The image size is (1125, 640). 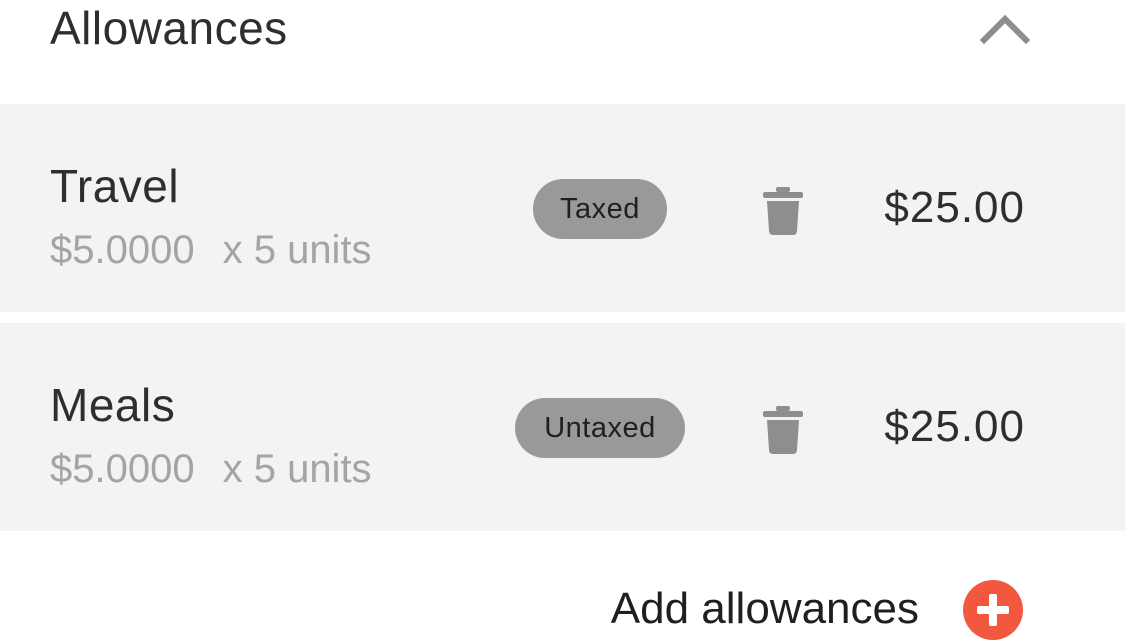 What do you see at coordinates (1005, 28) in the screenshot?
I see `chevron-up-icon` at bounding box center [1005, 28].